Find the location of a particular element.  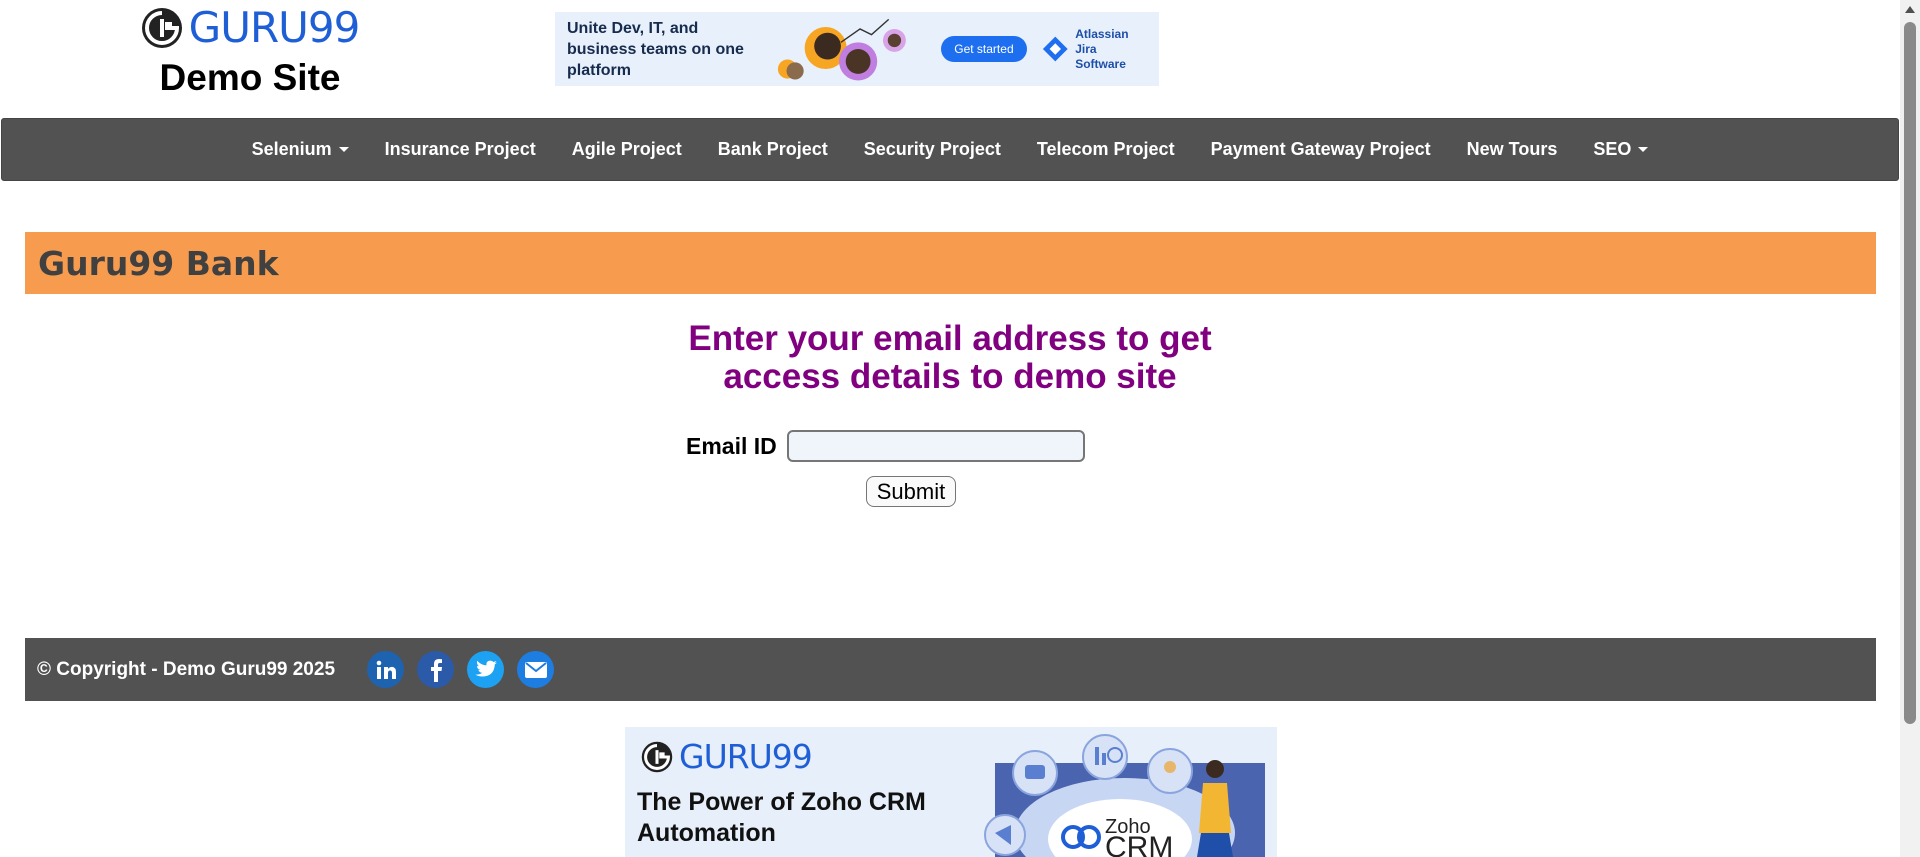

bank-banner: Guru99 Bank is located at coordinates (950, 263).